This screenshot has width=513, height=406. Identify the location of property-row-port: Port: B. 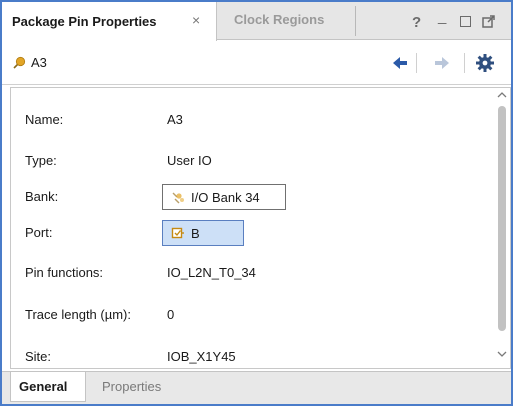
(251, 233).